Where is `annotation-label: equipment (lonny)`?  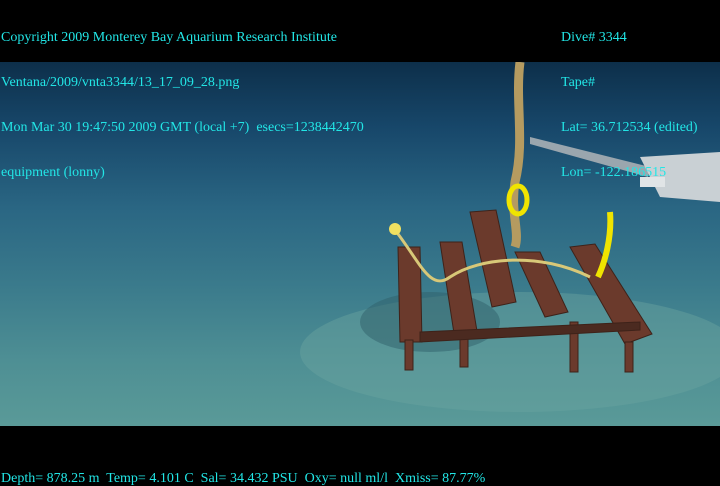 annotation-label: equipment (lonny) is located at coordinates (53, 172).